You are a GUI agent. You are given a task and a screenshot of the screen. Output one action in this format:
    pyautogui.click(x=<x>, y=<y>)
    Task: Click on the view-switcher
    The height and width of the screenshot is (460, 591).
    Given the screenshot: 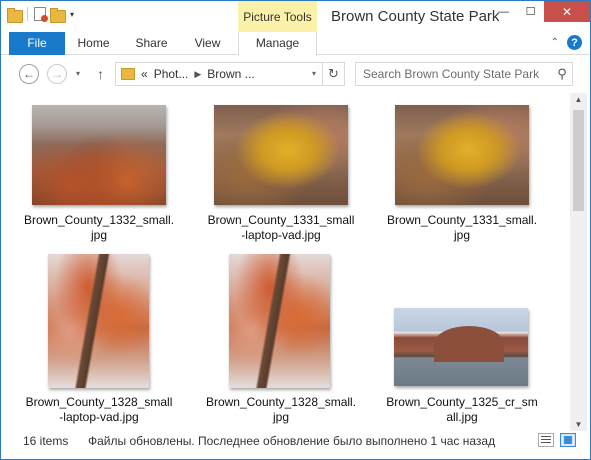 What is the action you would take?
    pyautogui.click(x=557, y=440)
    